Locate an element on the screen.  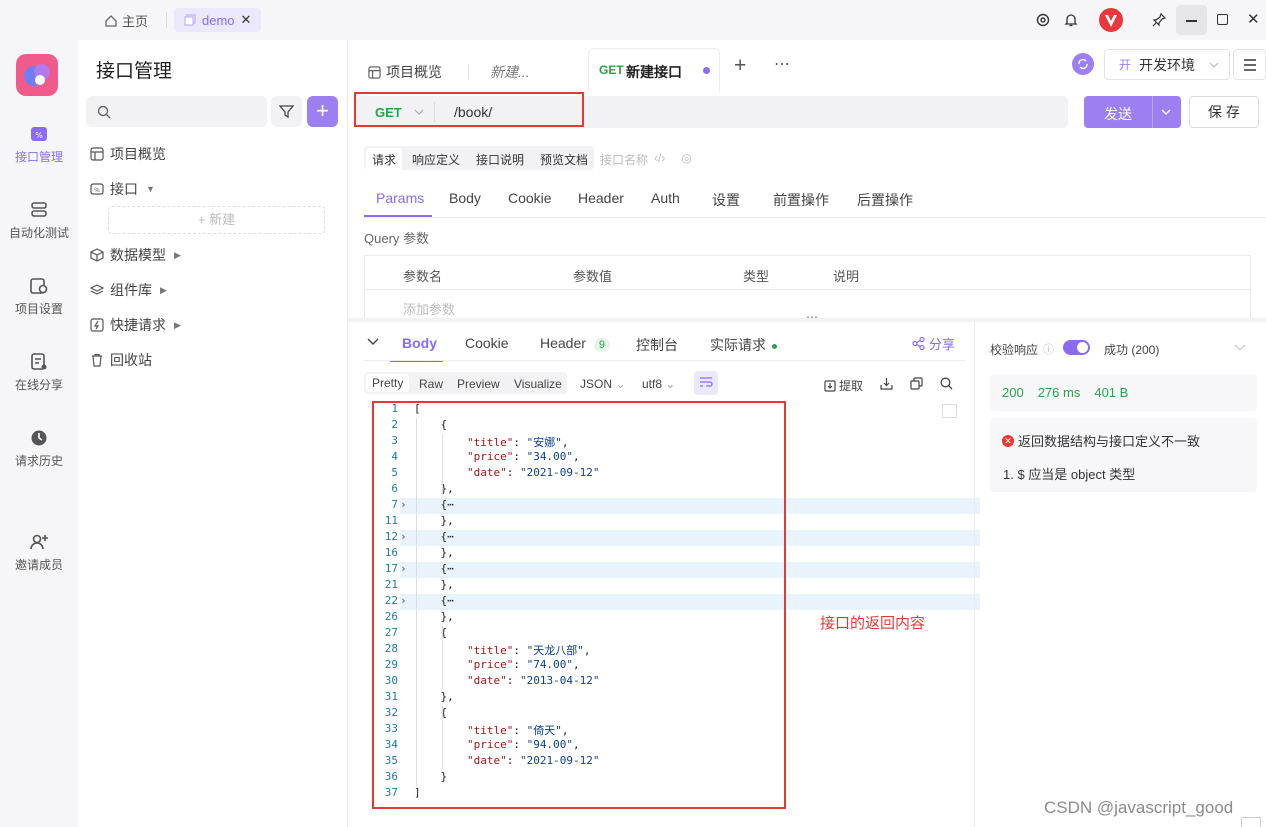
minimize-button is located at coordinates (1191, 20).